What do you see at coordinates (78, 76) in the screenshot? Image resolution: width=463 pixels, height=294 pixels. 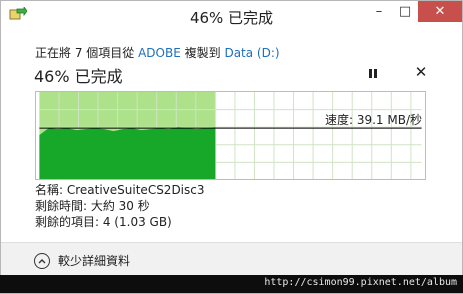 I see `progress-percent-text: 46% 已完成` at bounding box center [78, 76].